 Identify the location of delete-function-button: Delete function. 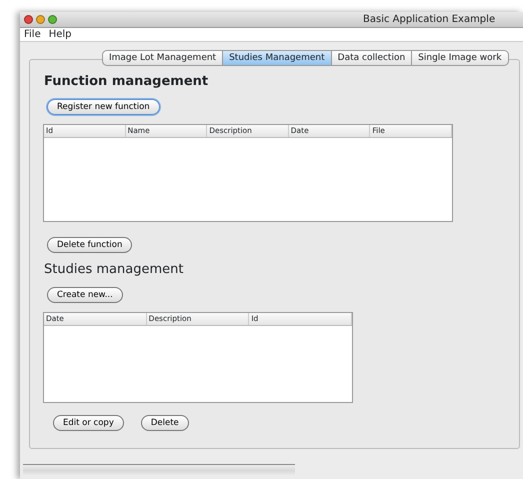
(89, 245).